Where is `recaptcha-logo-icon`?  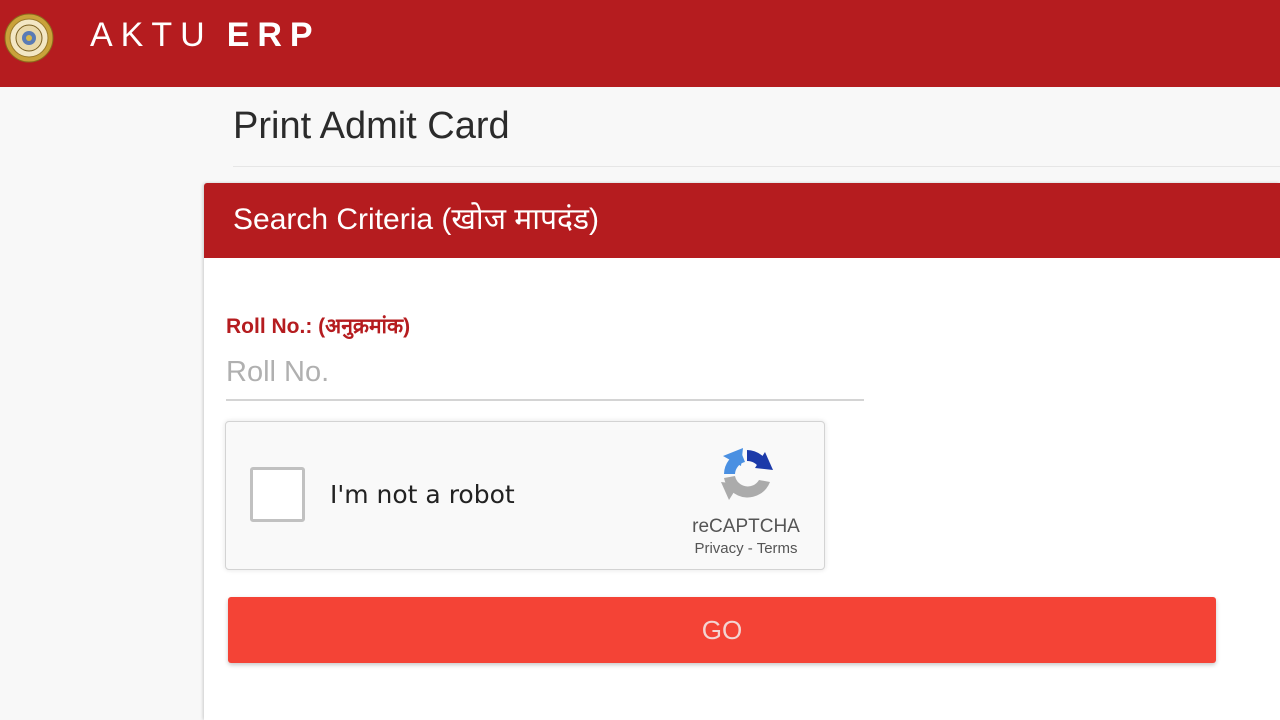
recaptcha-logo-icon is located at coordinates (747, 474).